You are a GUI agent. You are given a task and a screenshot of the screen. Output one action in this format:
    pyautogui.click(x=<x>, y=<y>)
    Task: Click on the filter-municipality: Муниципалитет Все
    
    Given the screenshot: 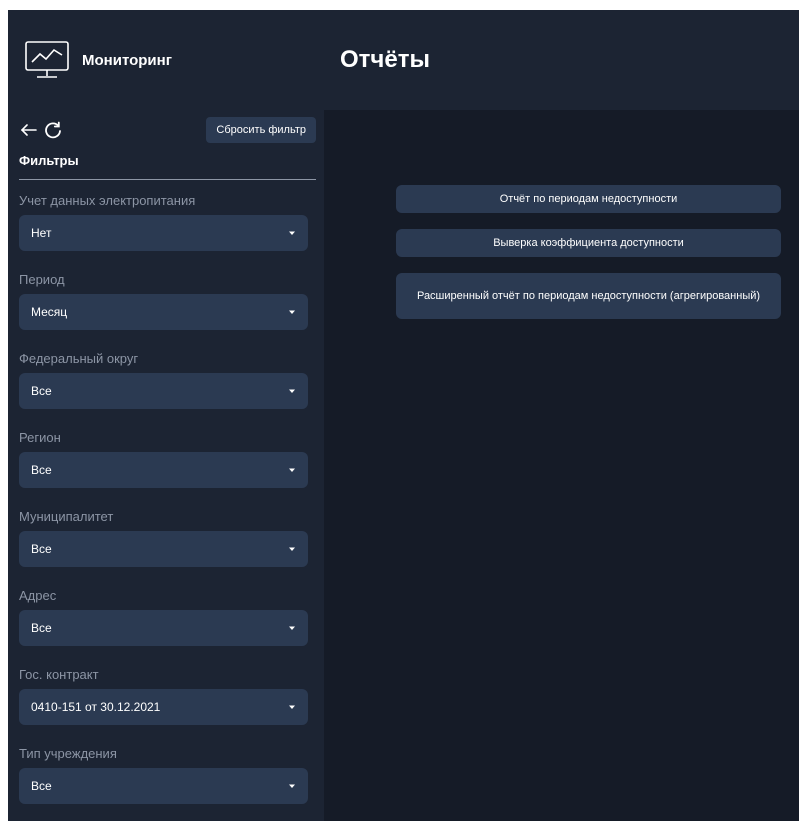 What is the action you would take?
    pyautogui.click(x=163, y=531)
    